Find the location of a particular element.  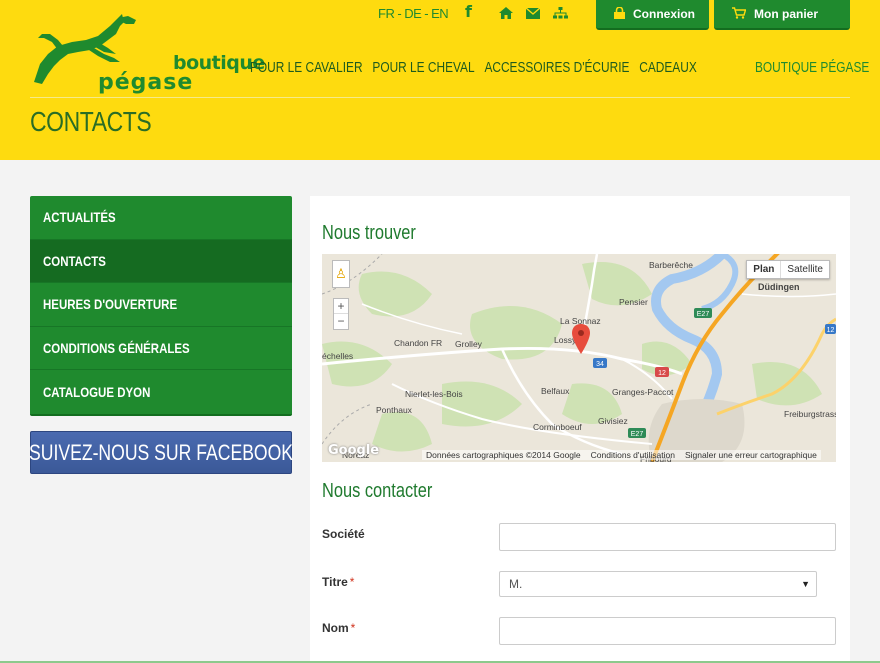

language-selector: FR - DE - EN is located at coordinates (413, 13).